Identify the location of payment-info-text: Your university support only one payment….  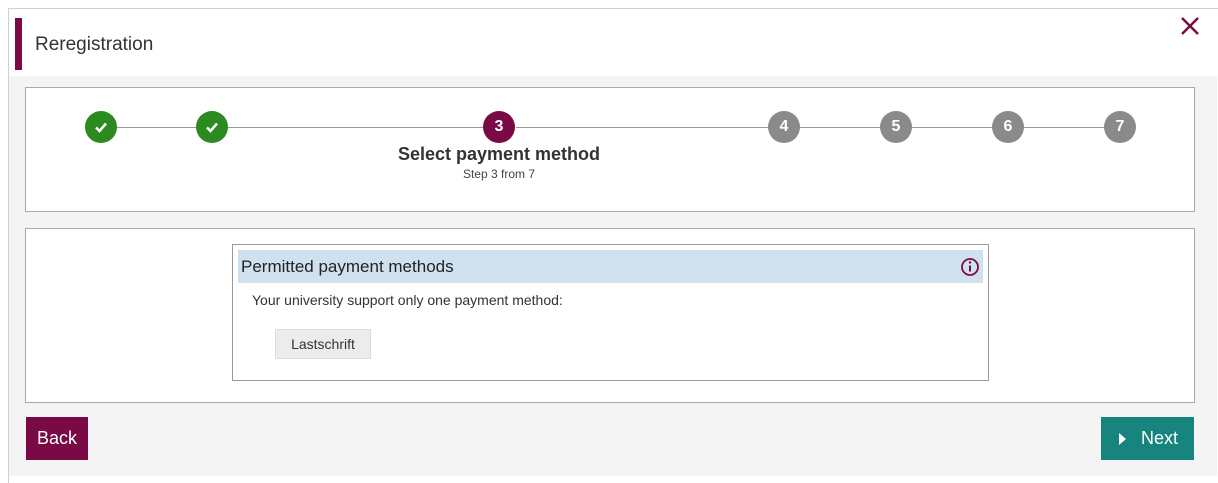
(407, 300).